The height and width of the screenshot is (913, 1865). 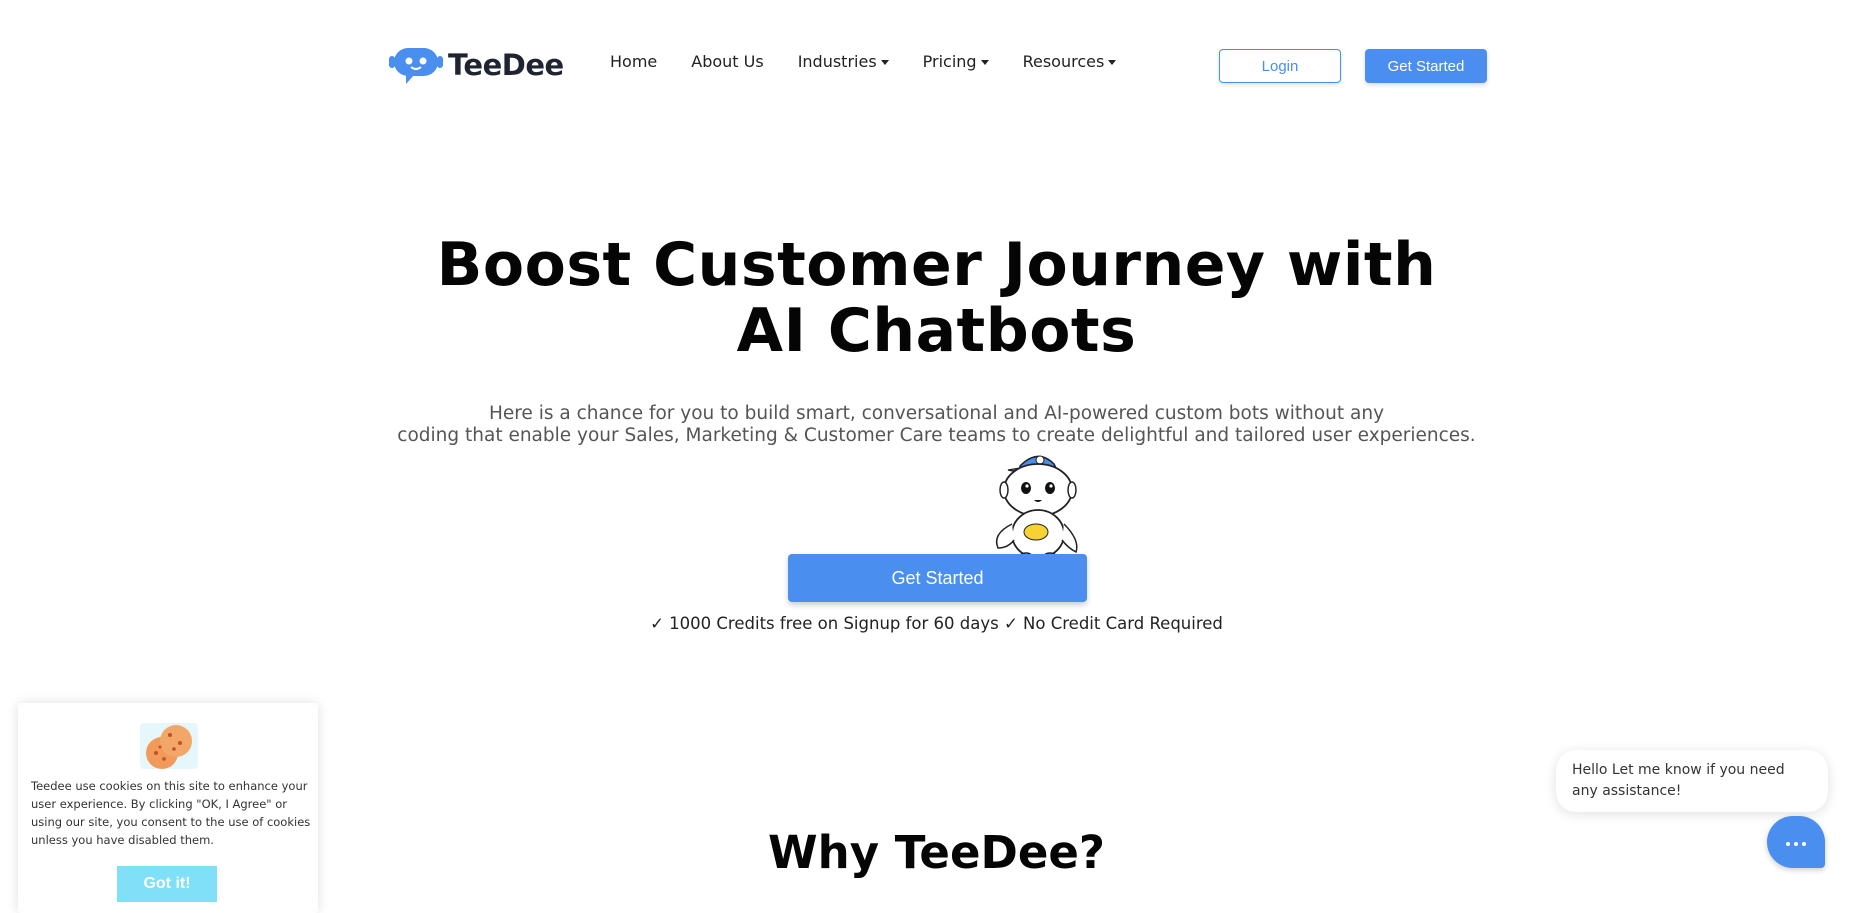 What do you see at coordinates (936, 265) in the screenshot?
I see `hero-title-line: Boost Customer Journey with` at bounding box center [936, 265].